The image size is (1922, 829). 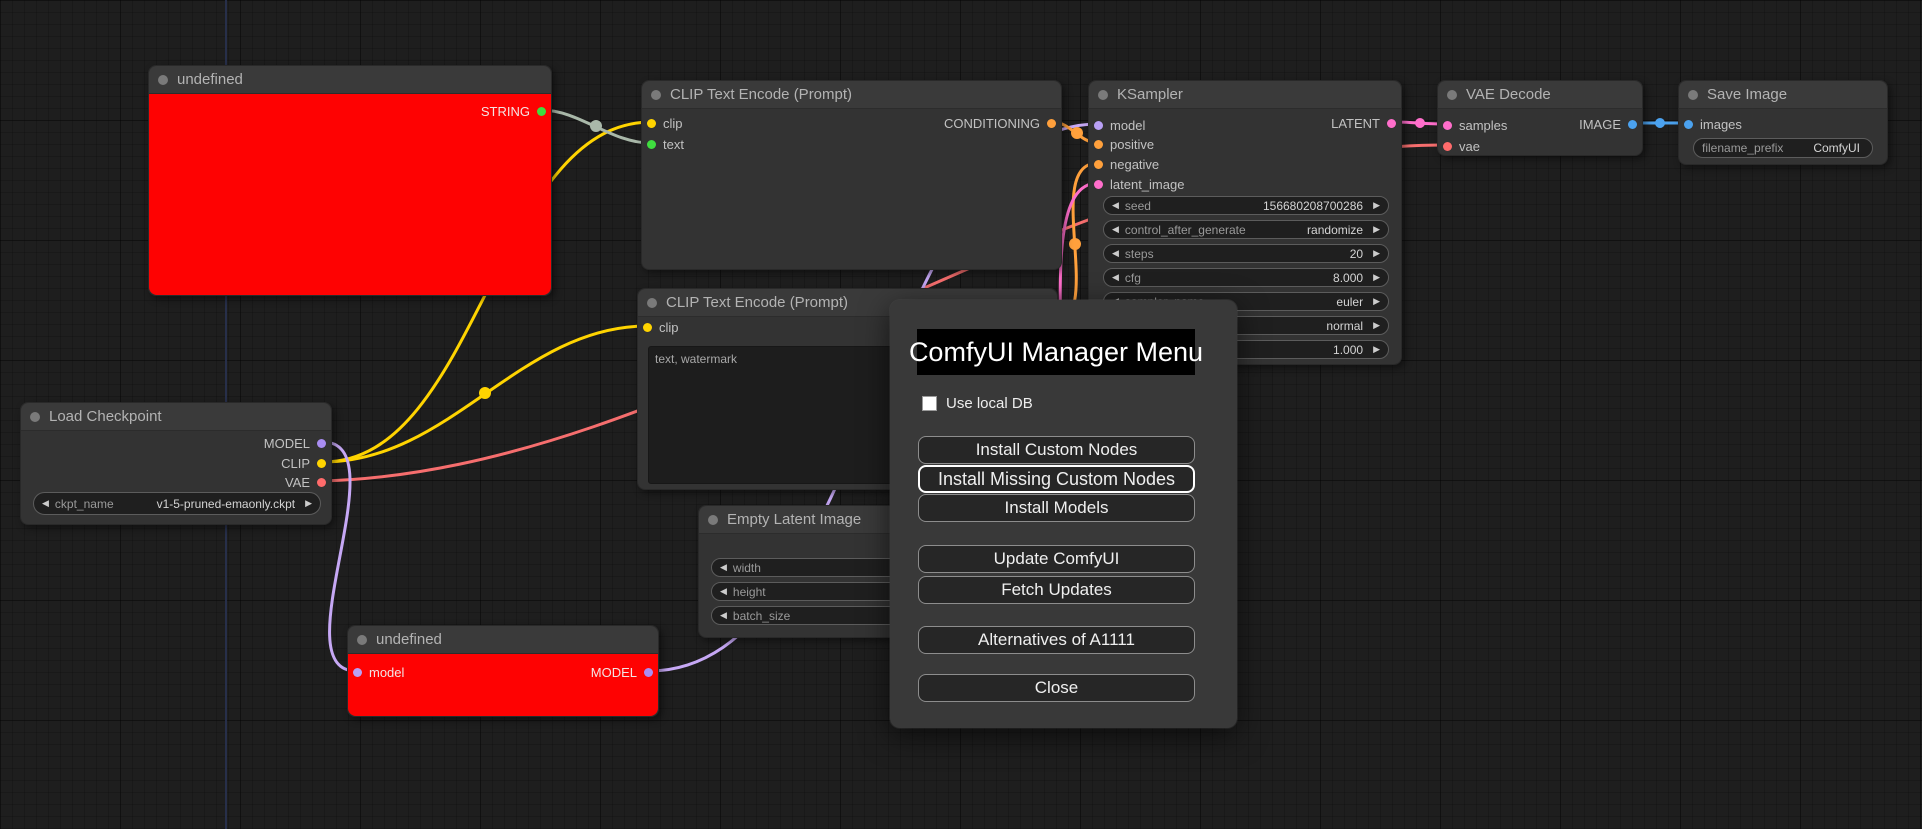 I want to click on node-header: CLIP Text Encode (Prompt), so click(x=851, y=95).